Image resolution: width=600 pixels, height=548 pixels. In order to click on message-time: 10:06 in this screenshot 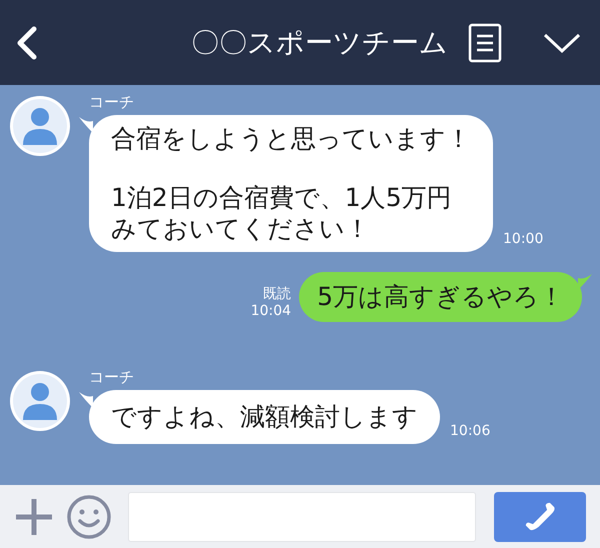, I will do `click(470, 431)`.